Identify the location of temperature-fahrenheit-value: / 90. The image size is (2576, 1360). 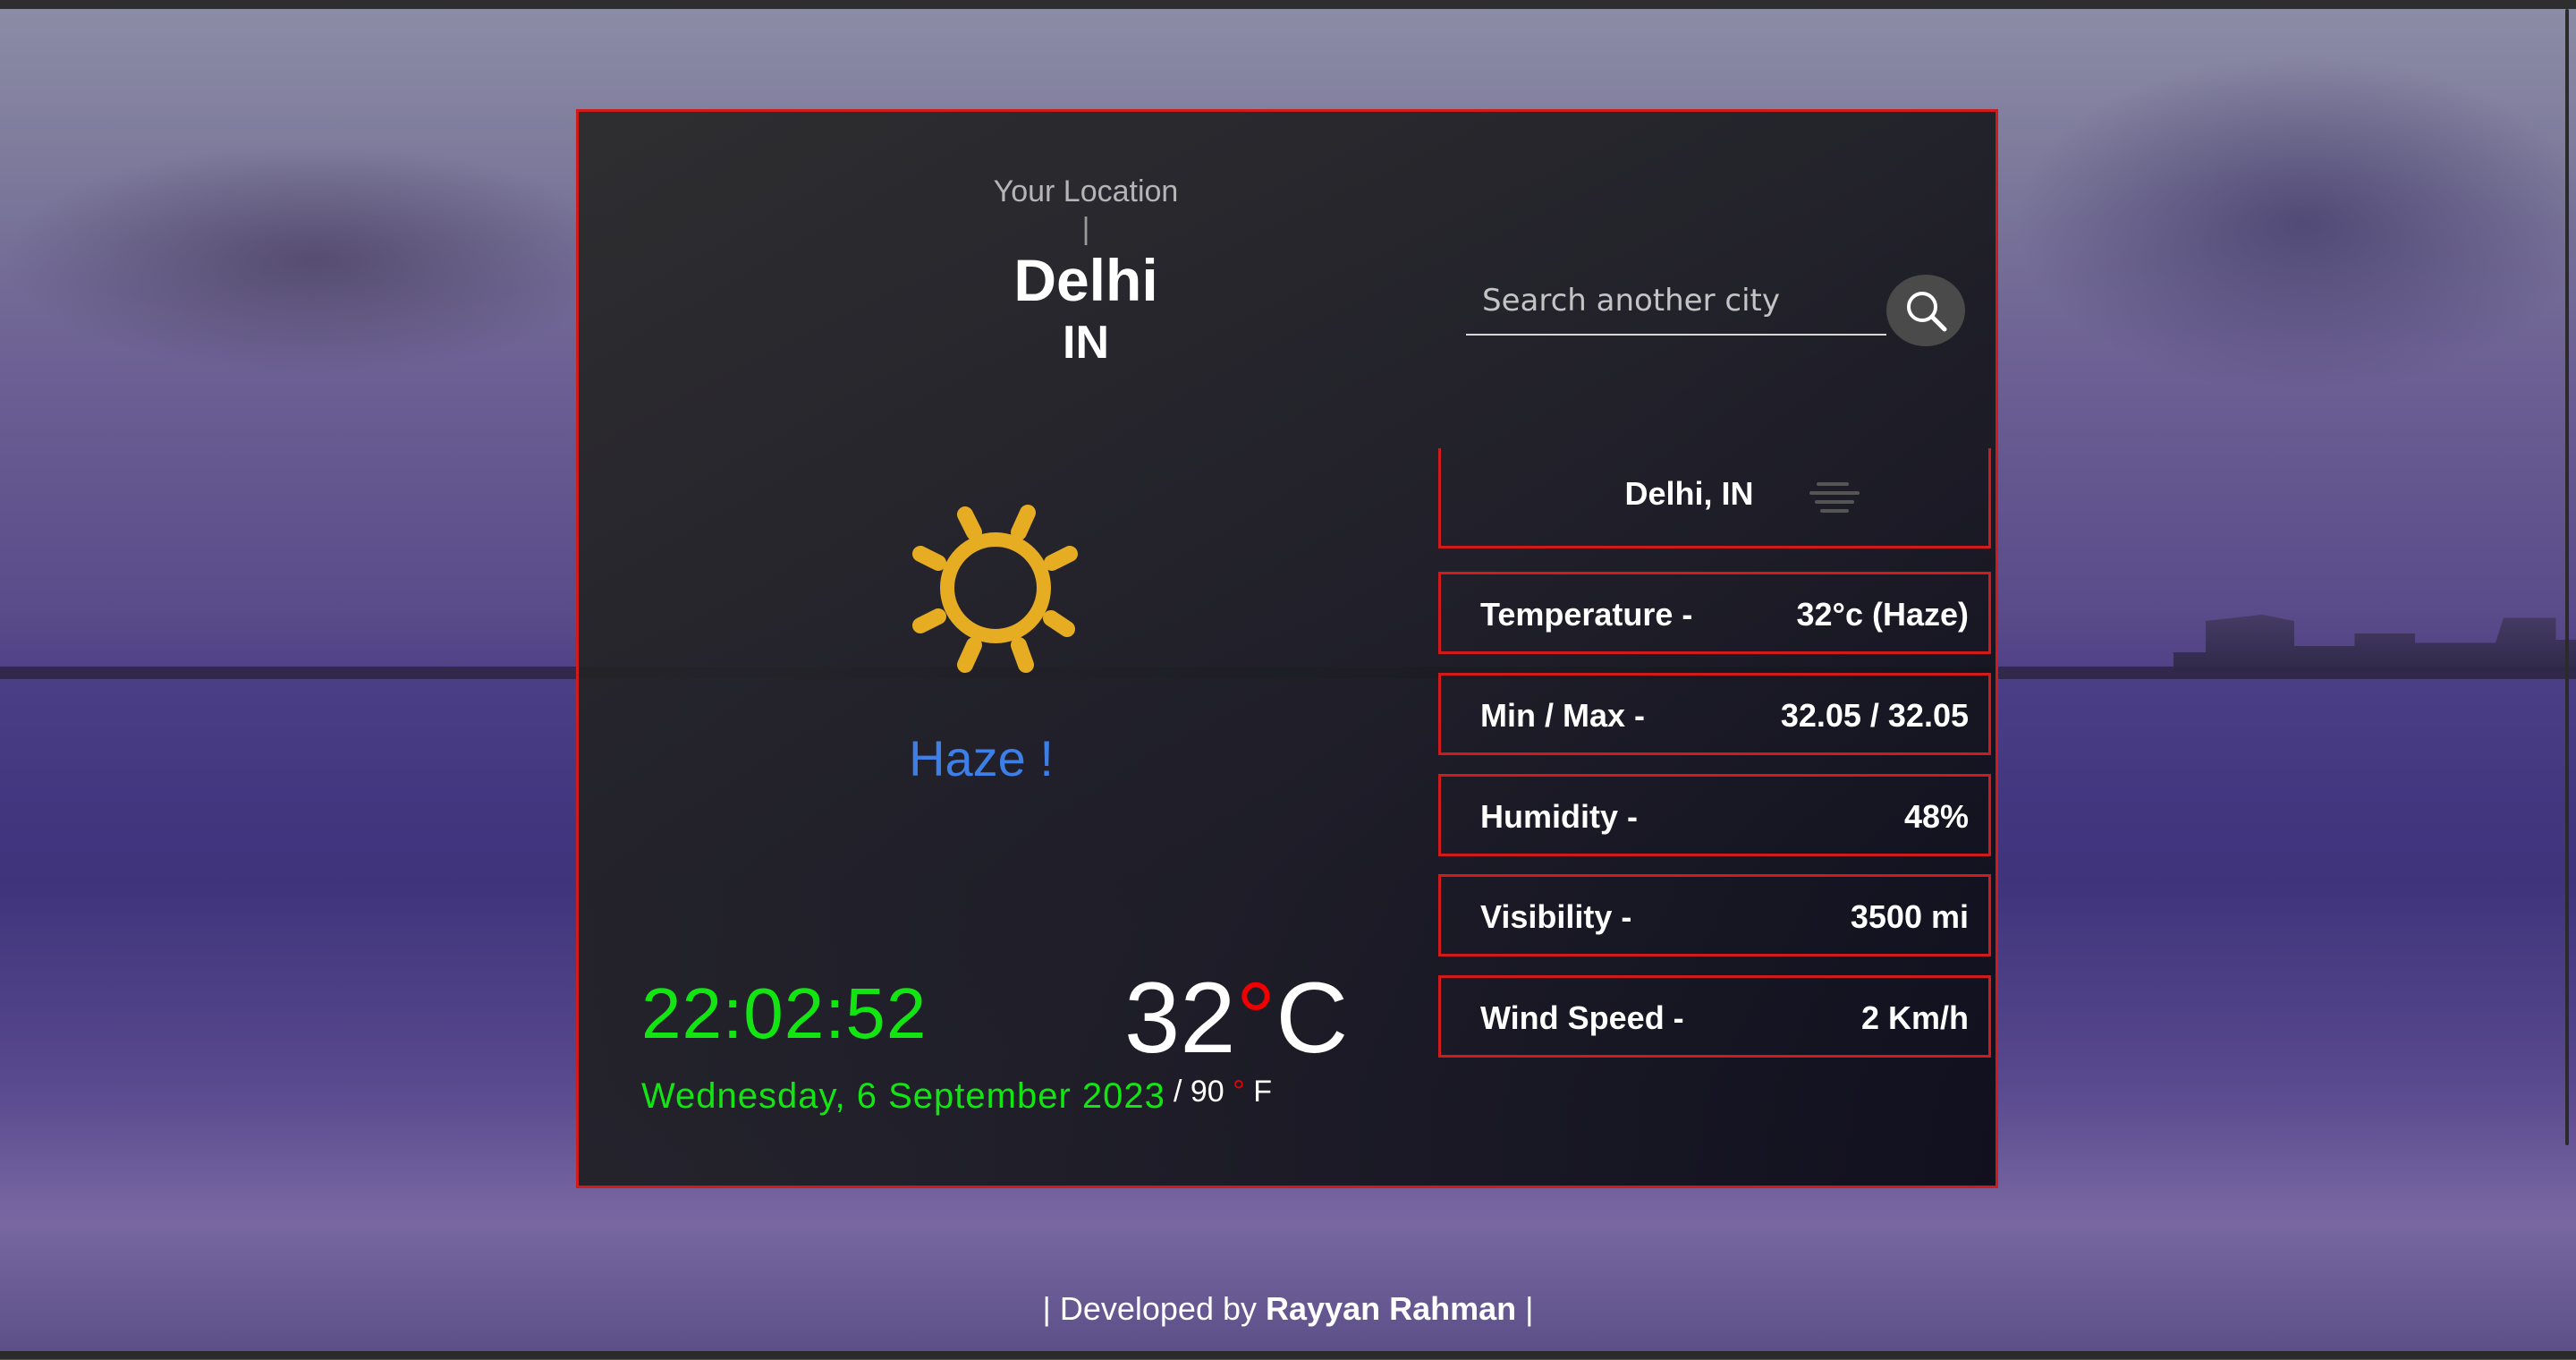
(1199, 1092).